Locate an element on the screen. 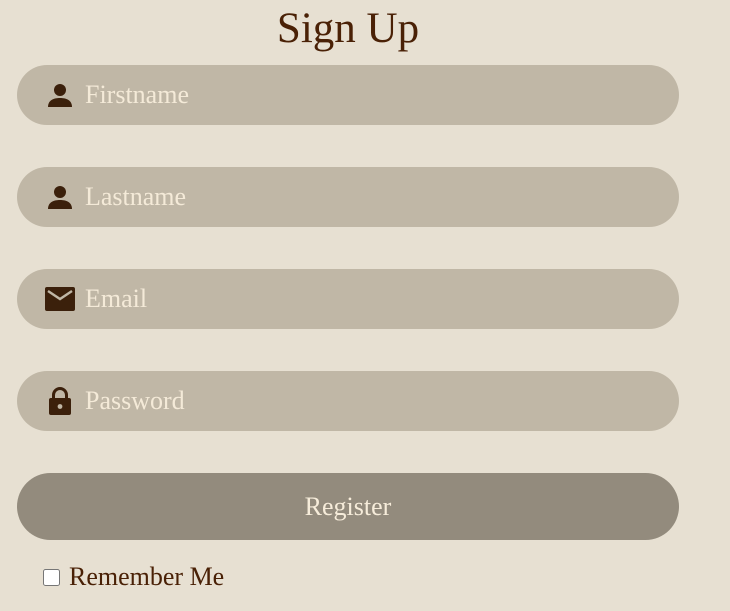  register-button: Register is located at coordinates (348, 506).